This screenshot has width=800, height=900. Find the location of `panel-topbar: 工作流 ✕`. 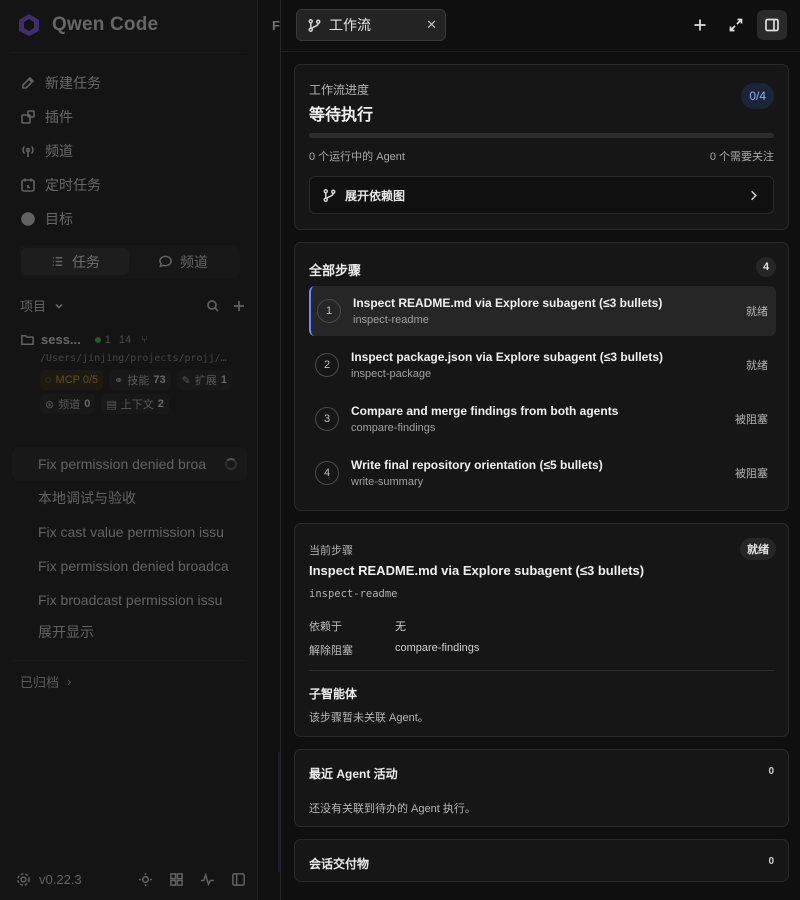

panel-topbar: 工作流 ✕ is located at coordinates (540, 26).